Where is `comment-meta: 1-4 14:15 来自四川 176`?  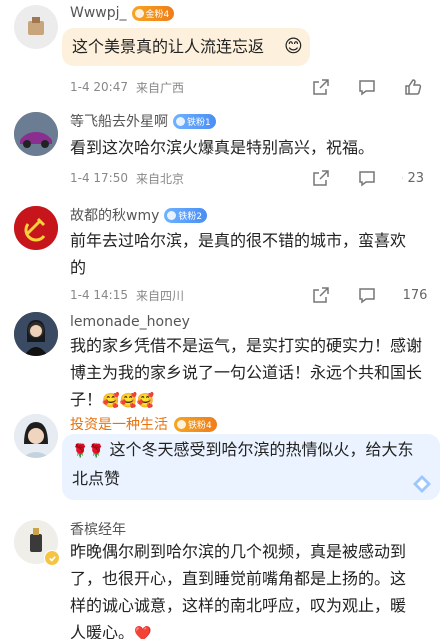 comment-meta: 1-4 14:15 来自四川 176 is located at coordinates (250, 295).